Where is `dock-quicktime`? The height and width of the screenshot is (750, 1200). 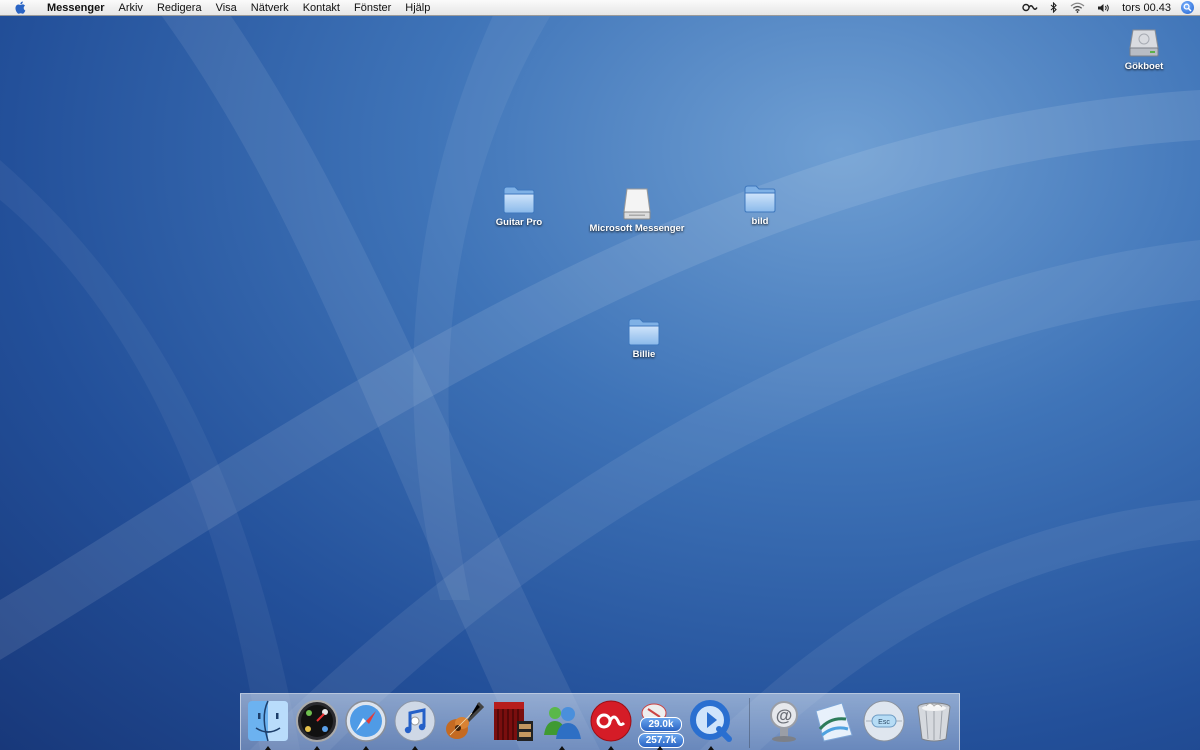 dock-quicktime is located at coordinates (711, 723).